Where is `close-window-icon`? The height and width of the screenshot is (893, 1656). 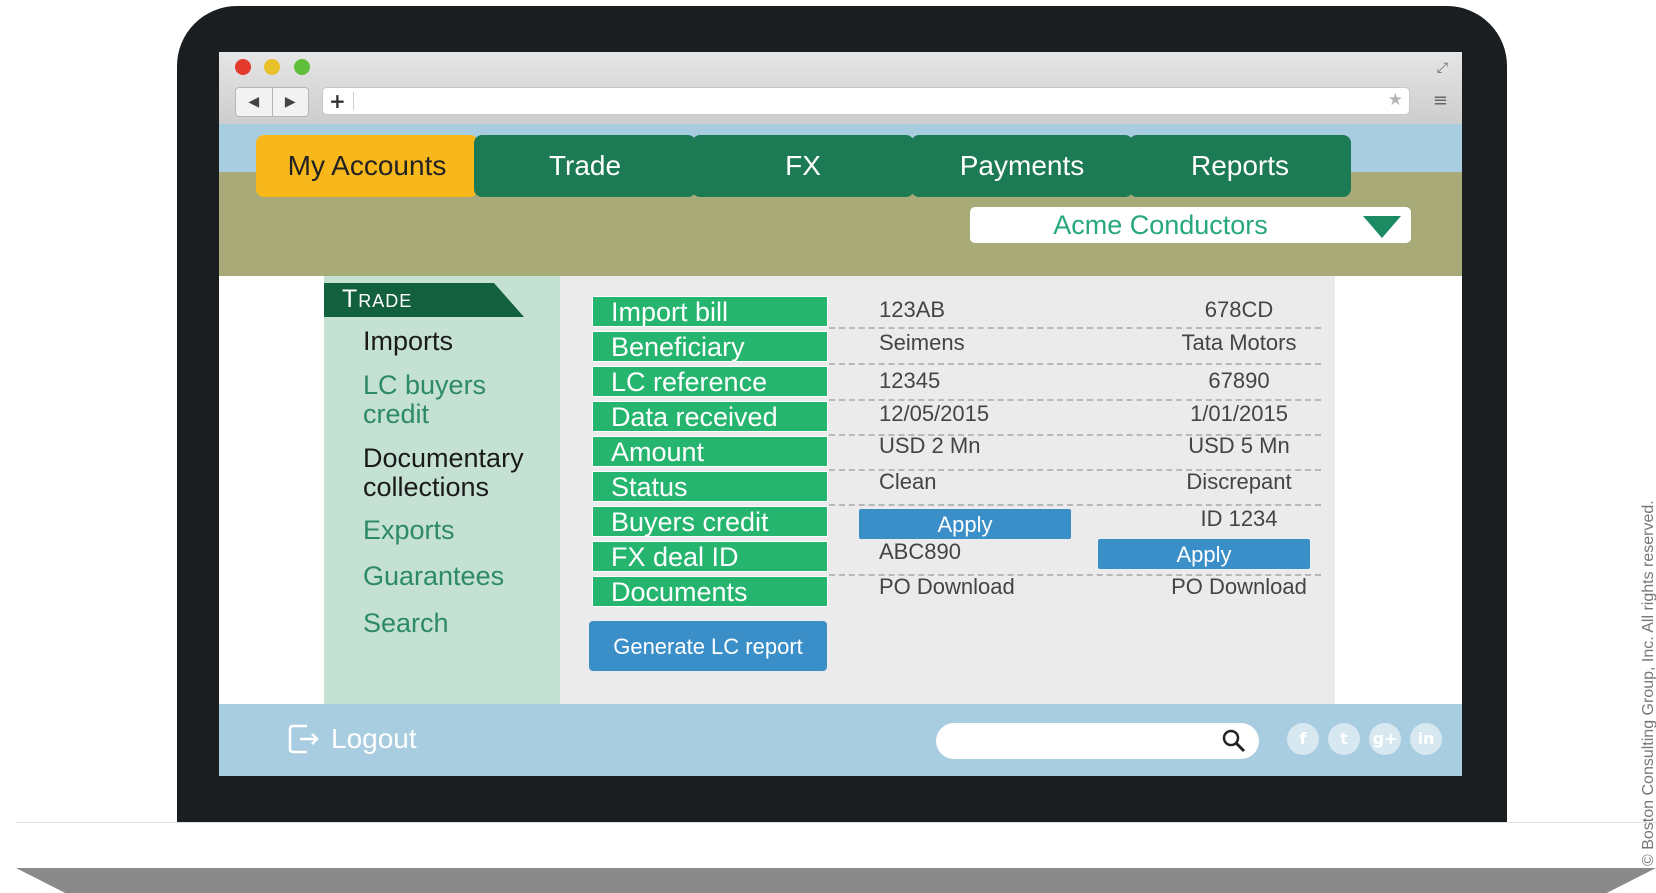
close-window-icon is located at coordinates (243, 67).